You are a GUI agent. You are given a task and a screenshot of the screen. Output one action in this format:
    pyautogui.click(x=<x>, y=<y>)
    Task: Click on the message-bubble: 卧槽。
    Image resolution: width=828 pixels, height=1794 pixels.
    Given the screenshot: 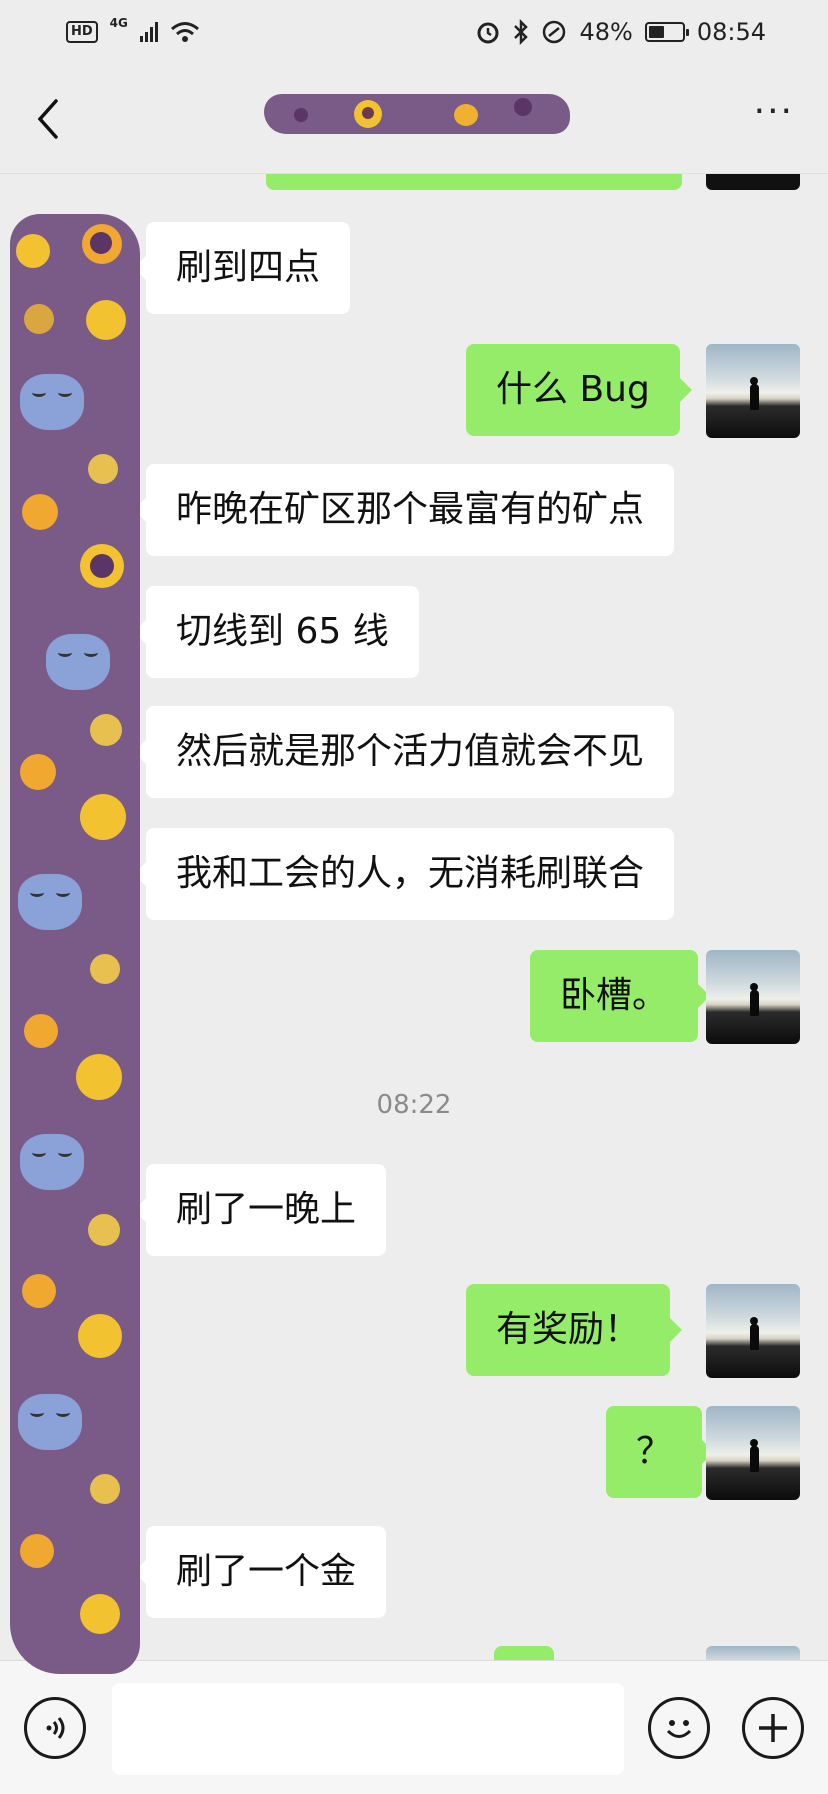 What is the action you would take?
    pyautogui.click(x=620, y=996)
    